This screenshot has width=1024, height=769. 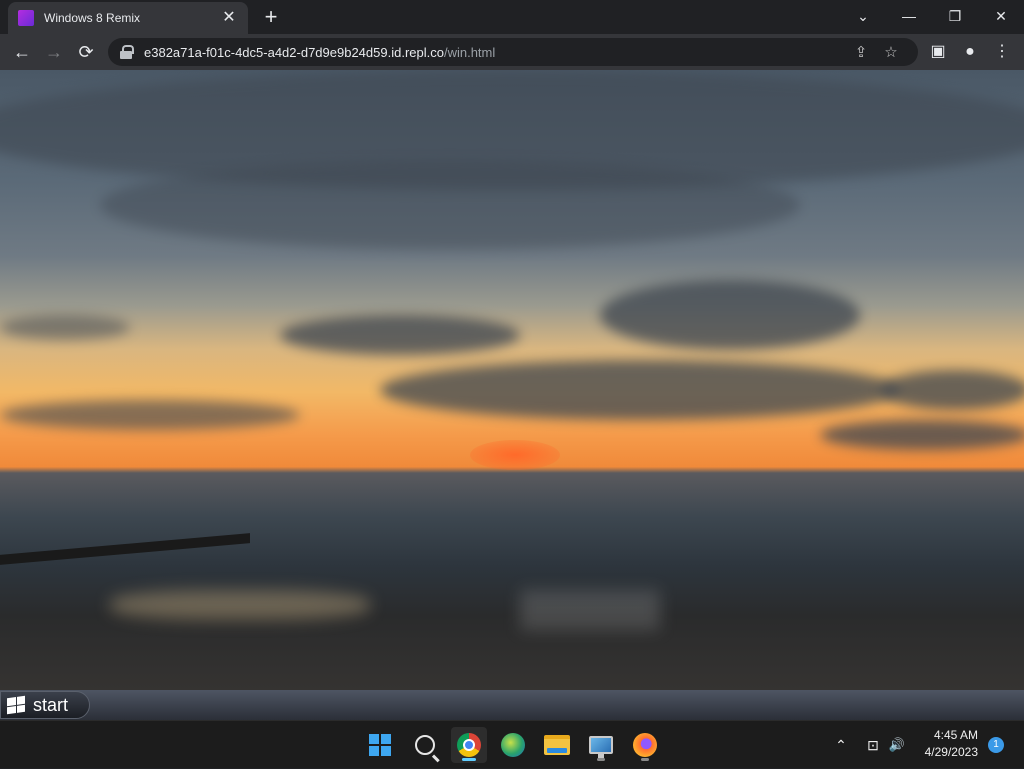 What do you see at coordinates (229, 18) in the screenshot?
I see `tab-close-icon: ✕` at bounding box center [229, 18].